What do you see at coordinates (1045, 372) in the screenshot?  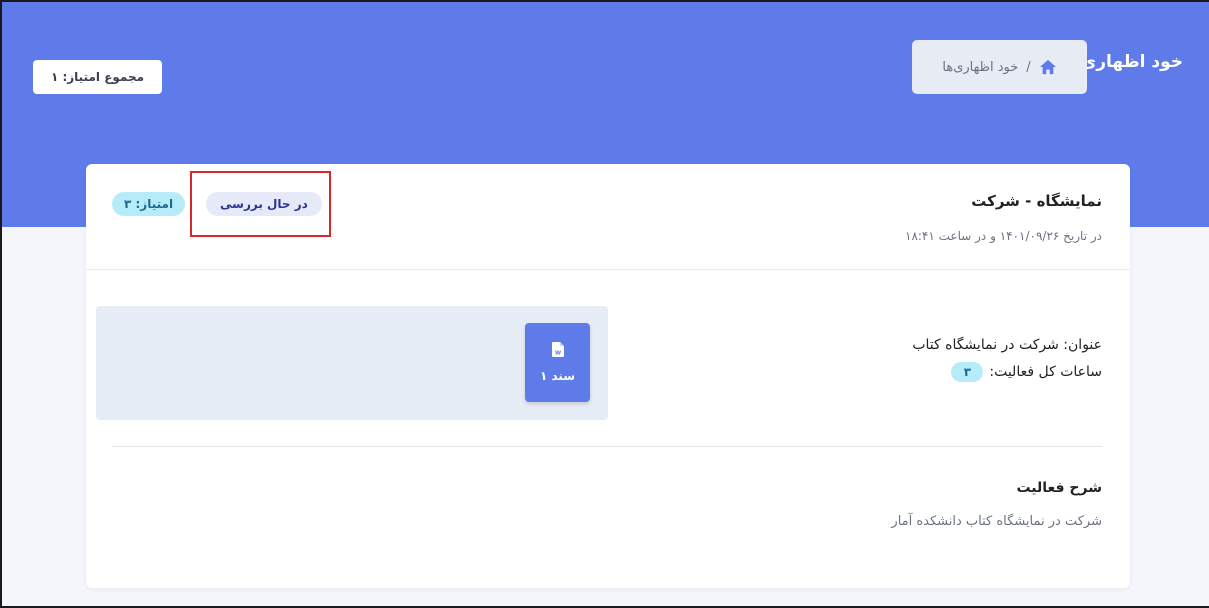 I see `hours-label: ساعات کل فعالیت:` at bounding box center [1045, 372].